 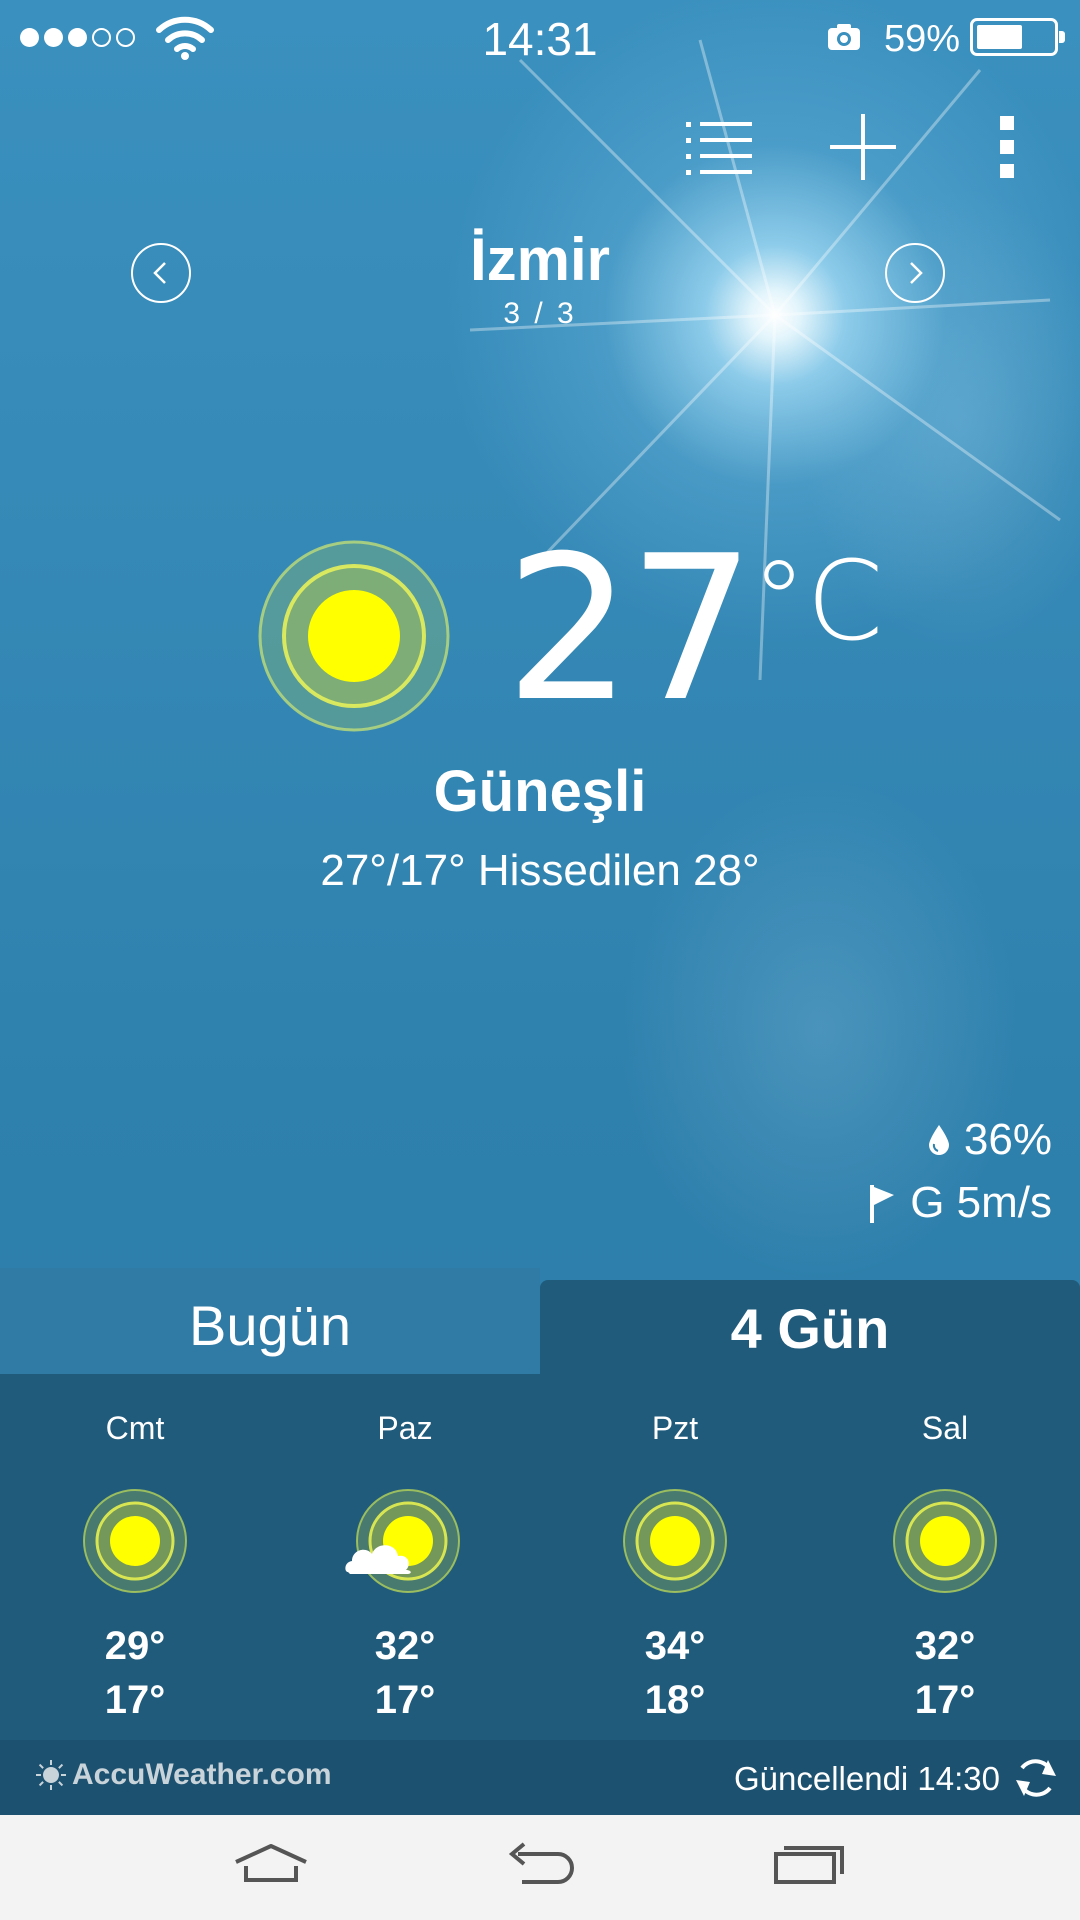 What do you see at coordinates (1007, 1139) in the screenshot?
I see `humidity-value: 36%` at bounding box center [1007, 1139].